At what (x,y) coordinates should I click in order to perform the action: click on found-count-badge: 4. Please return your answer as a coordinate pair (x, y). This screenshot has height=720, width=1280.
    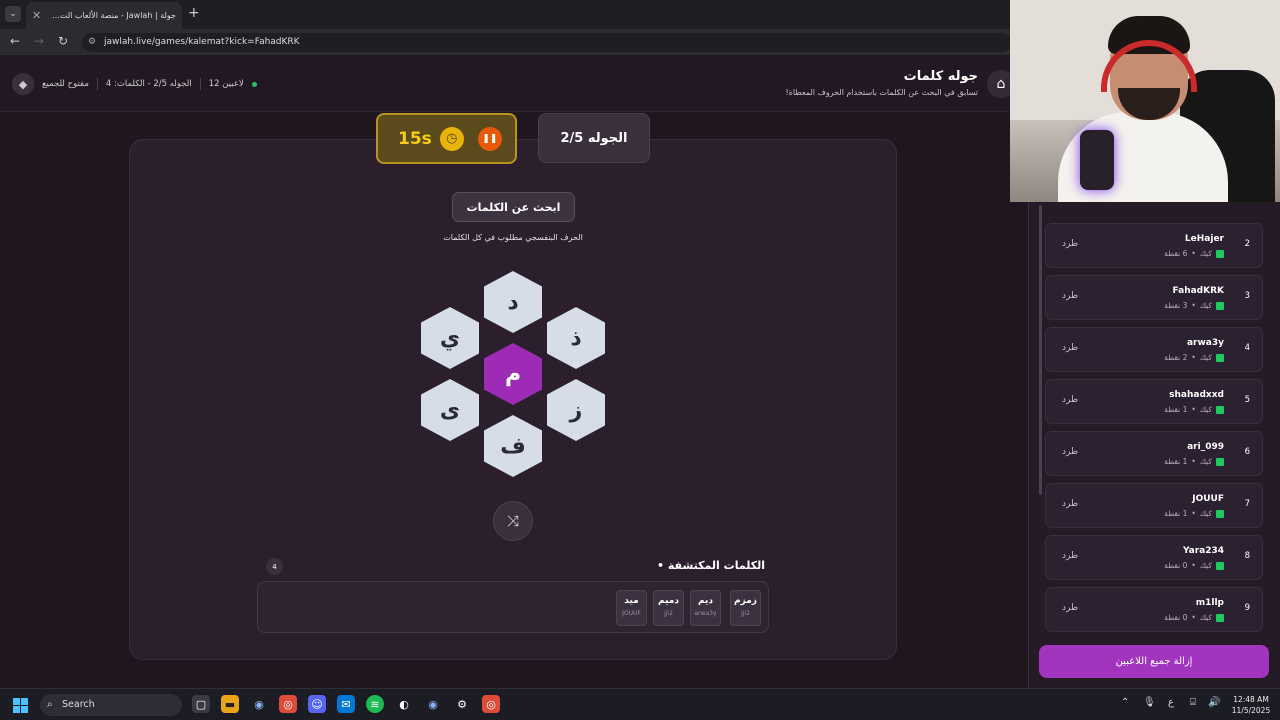
    Looking at the image, I should click on (274, 566).